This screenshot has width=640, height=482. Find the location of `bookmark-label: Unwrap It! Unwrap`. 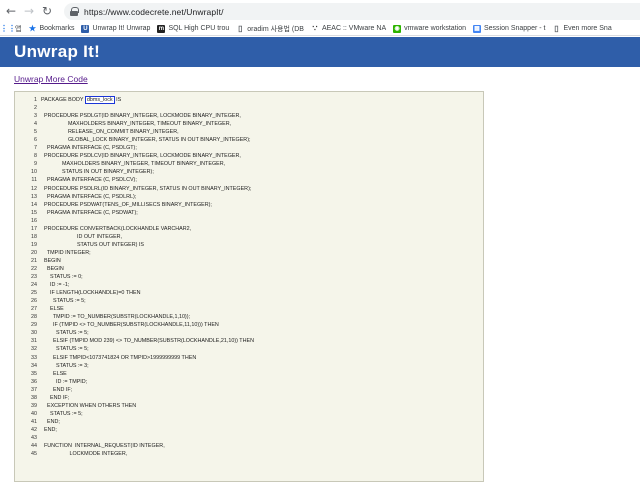

bookmark-label: Unwrap It! Unwrap is located at coordinates (121, 28).